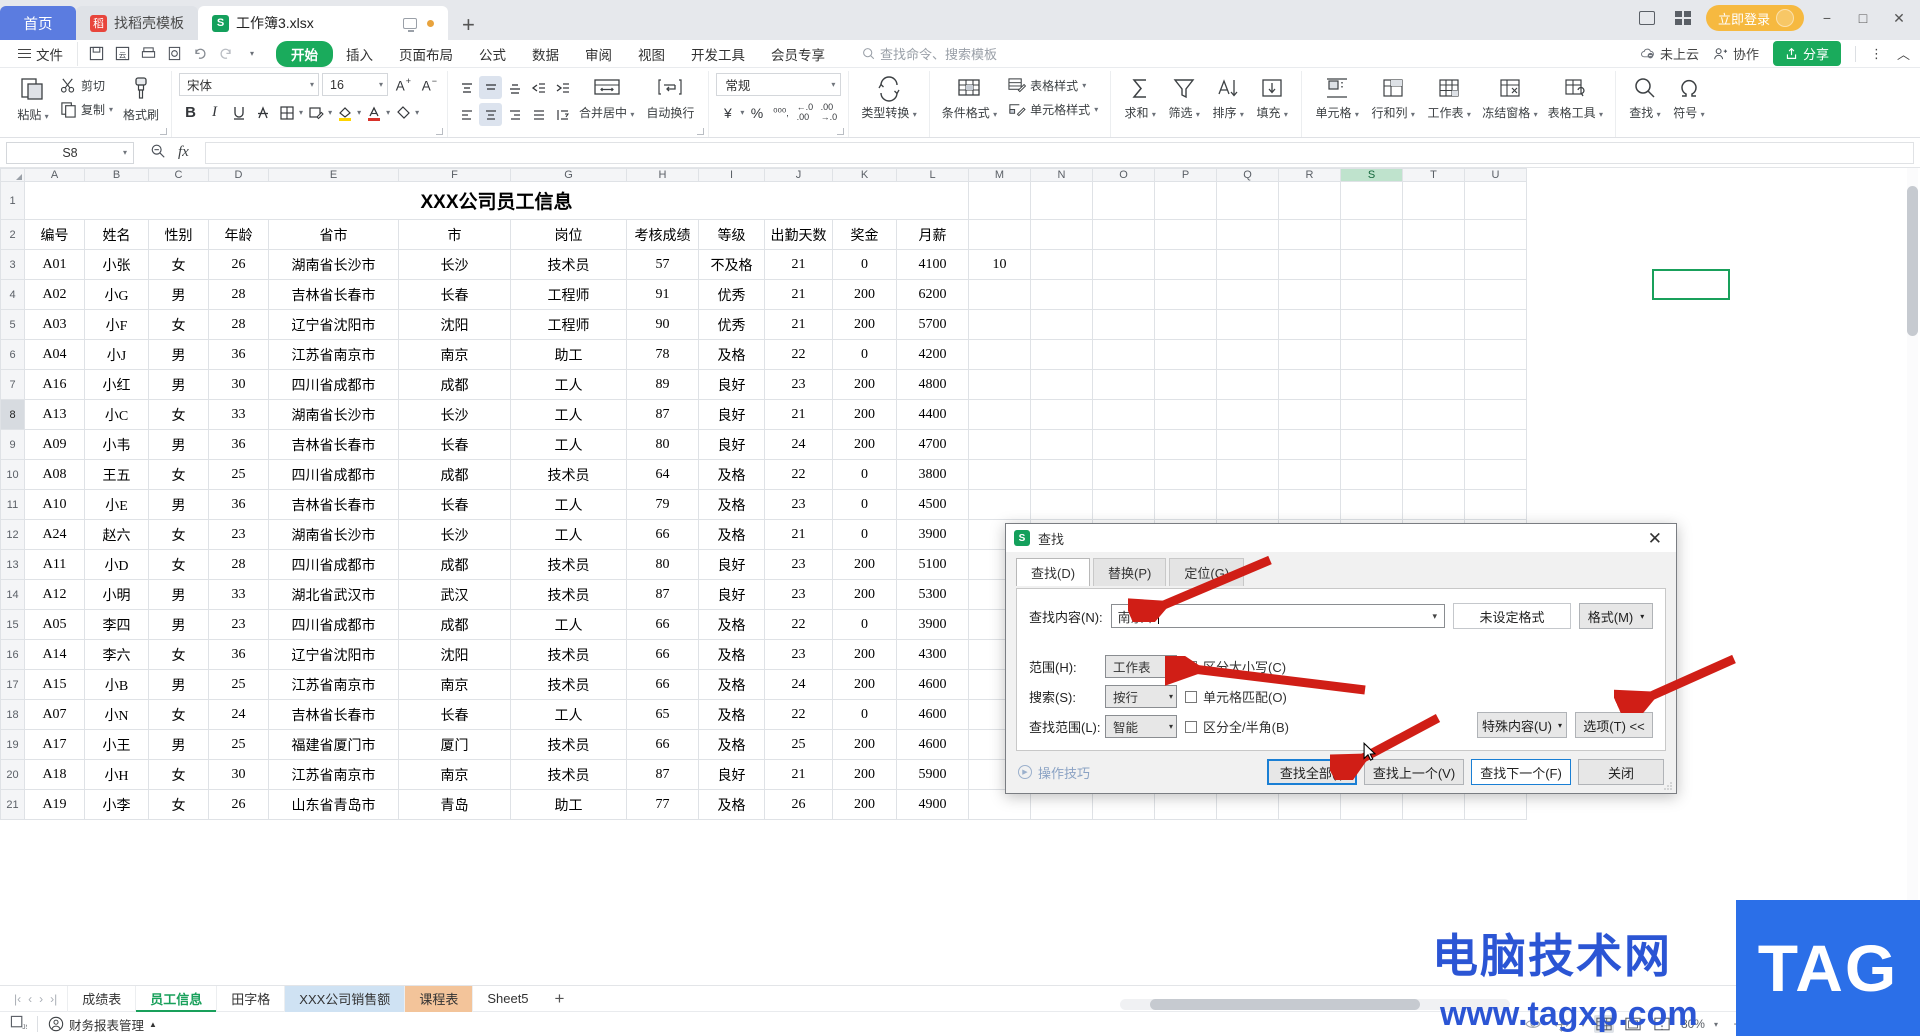 The width and height of the screenshot is (1920, 1036). What do you see at coordinates (12, 414) in the screenshot?
I see `row-header-8: 8` at bounding box center [12, 414].